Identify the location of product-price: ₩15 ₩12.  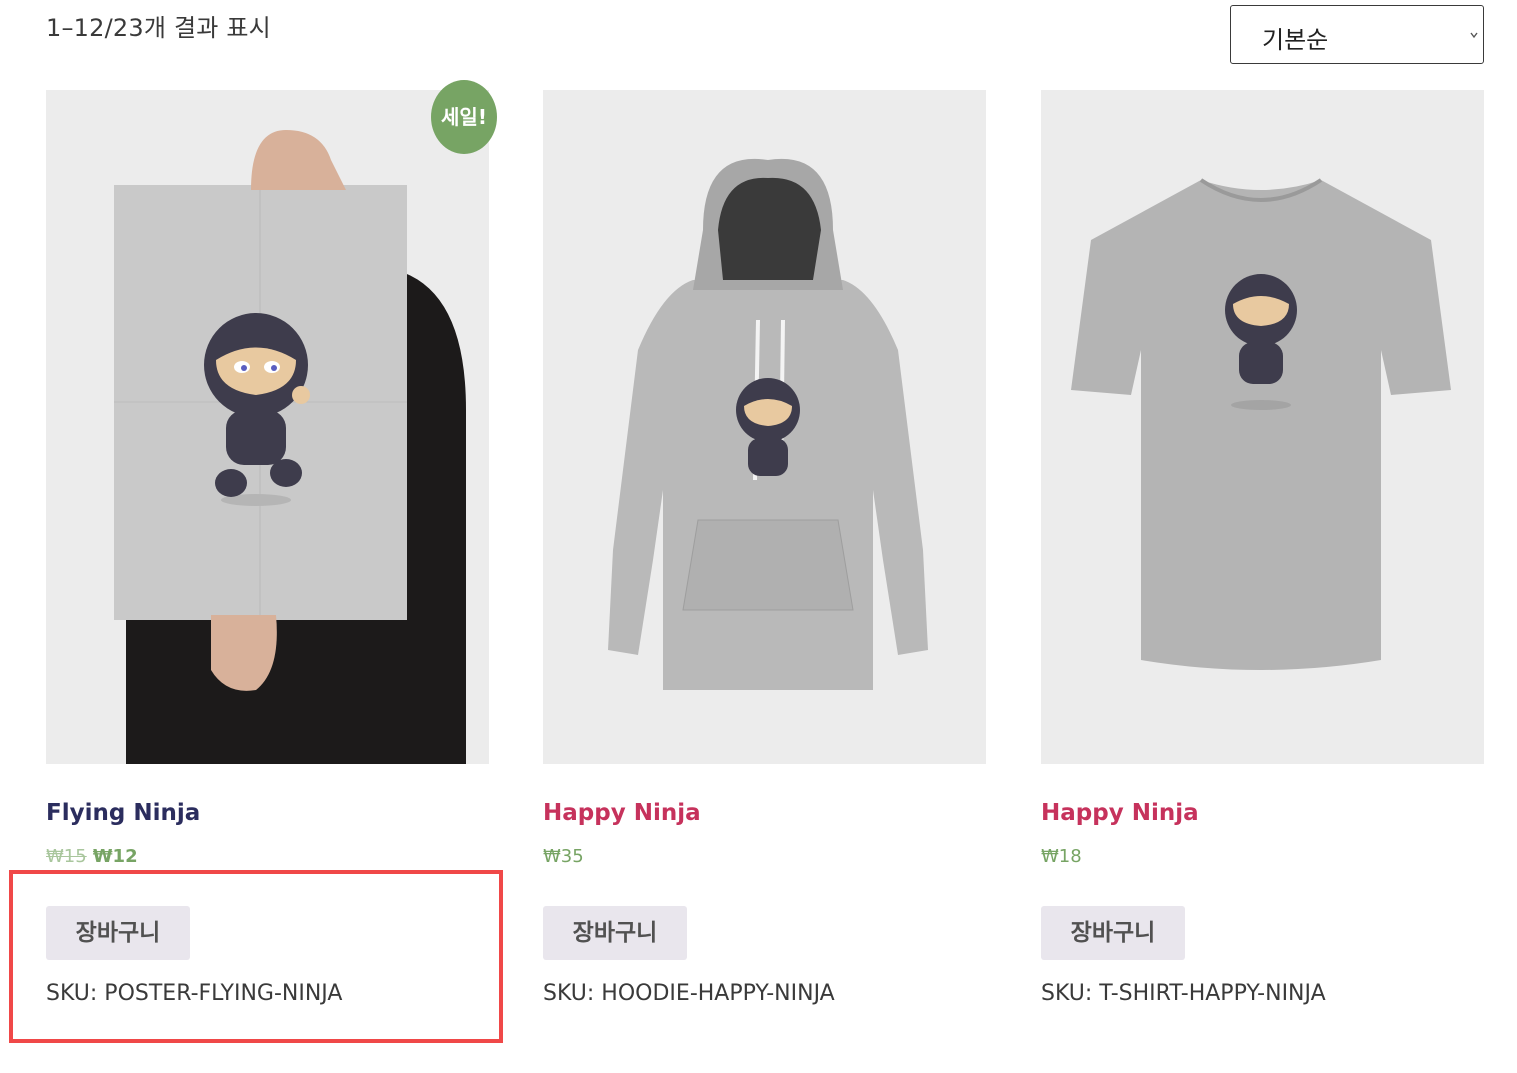
(92, 856).